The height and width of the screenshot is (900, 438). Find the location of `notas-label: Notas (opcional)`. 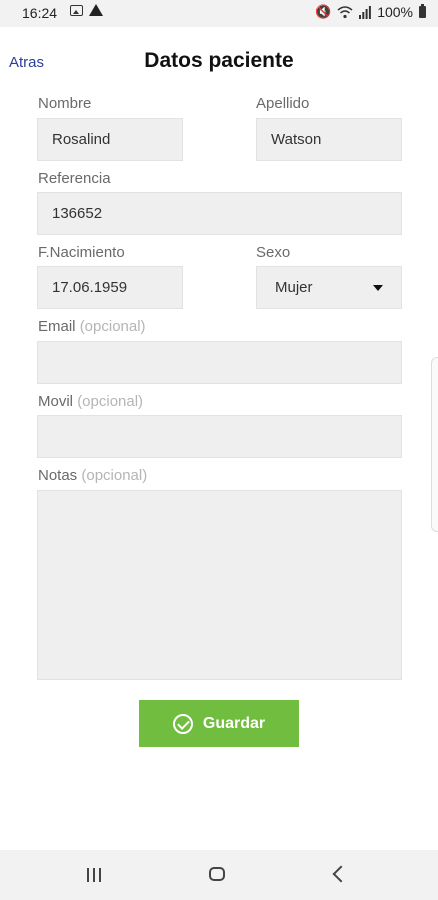

notas-label: Notas (opcional) is located at coordinates (92, 475).